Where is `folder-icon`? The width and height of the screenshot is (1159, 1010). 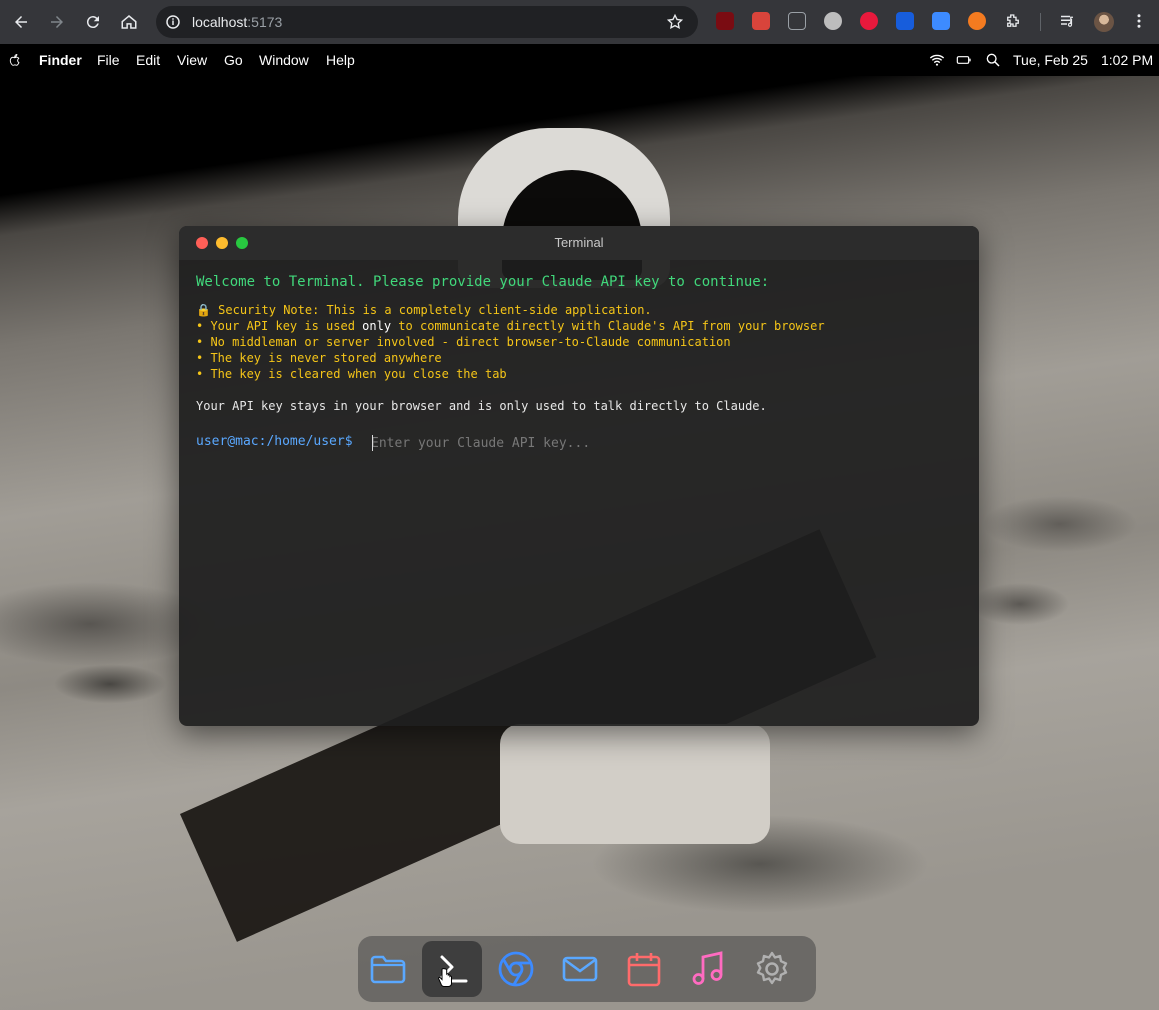 folder-icon is located at coordinates (388, 969).